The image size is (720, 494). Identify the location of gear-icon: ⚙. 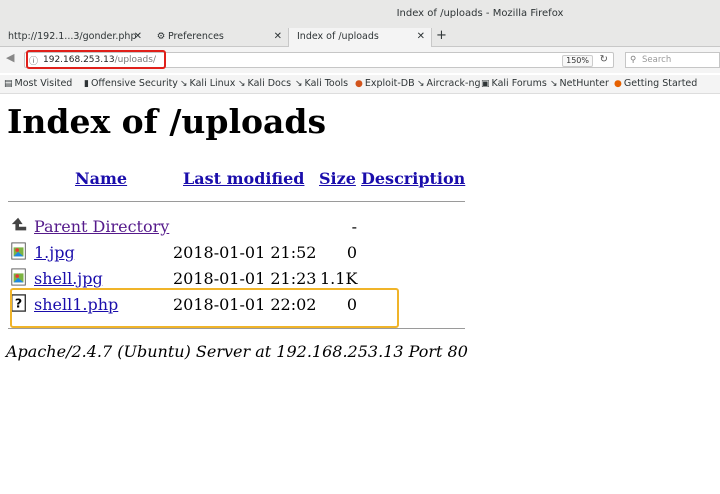
(161, 36).